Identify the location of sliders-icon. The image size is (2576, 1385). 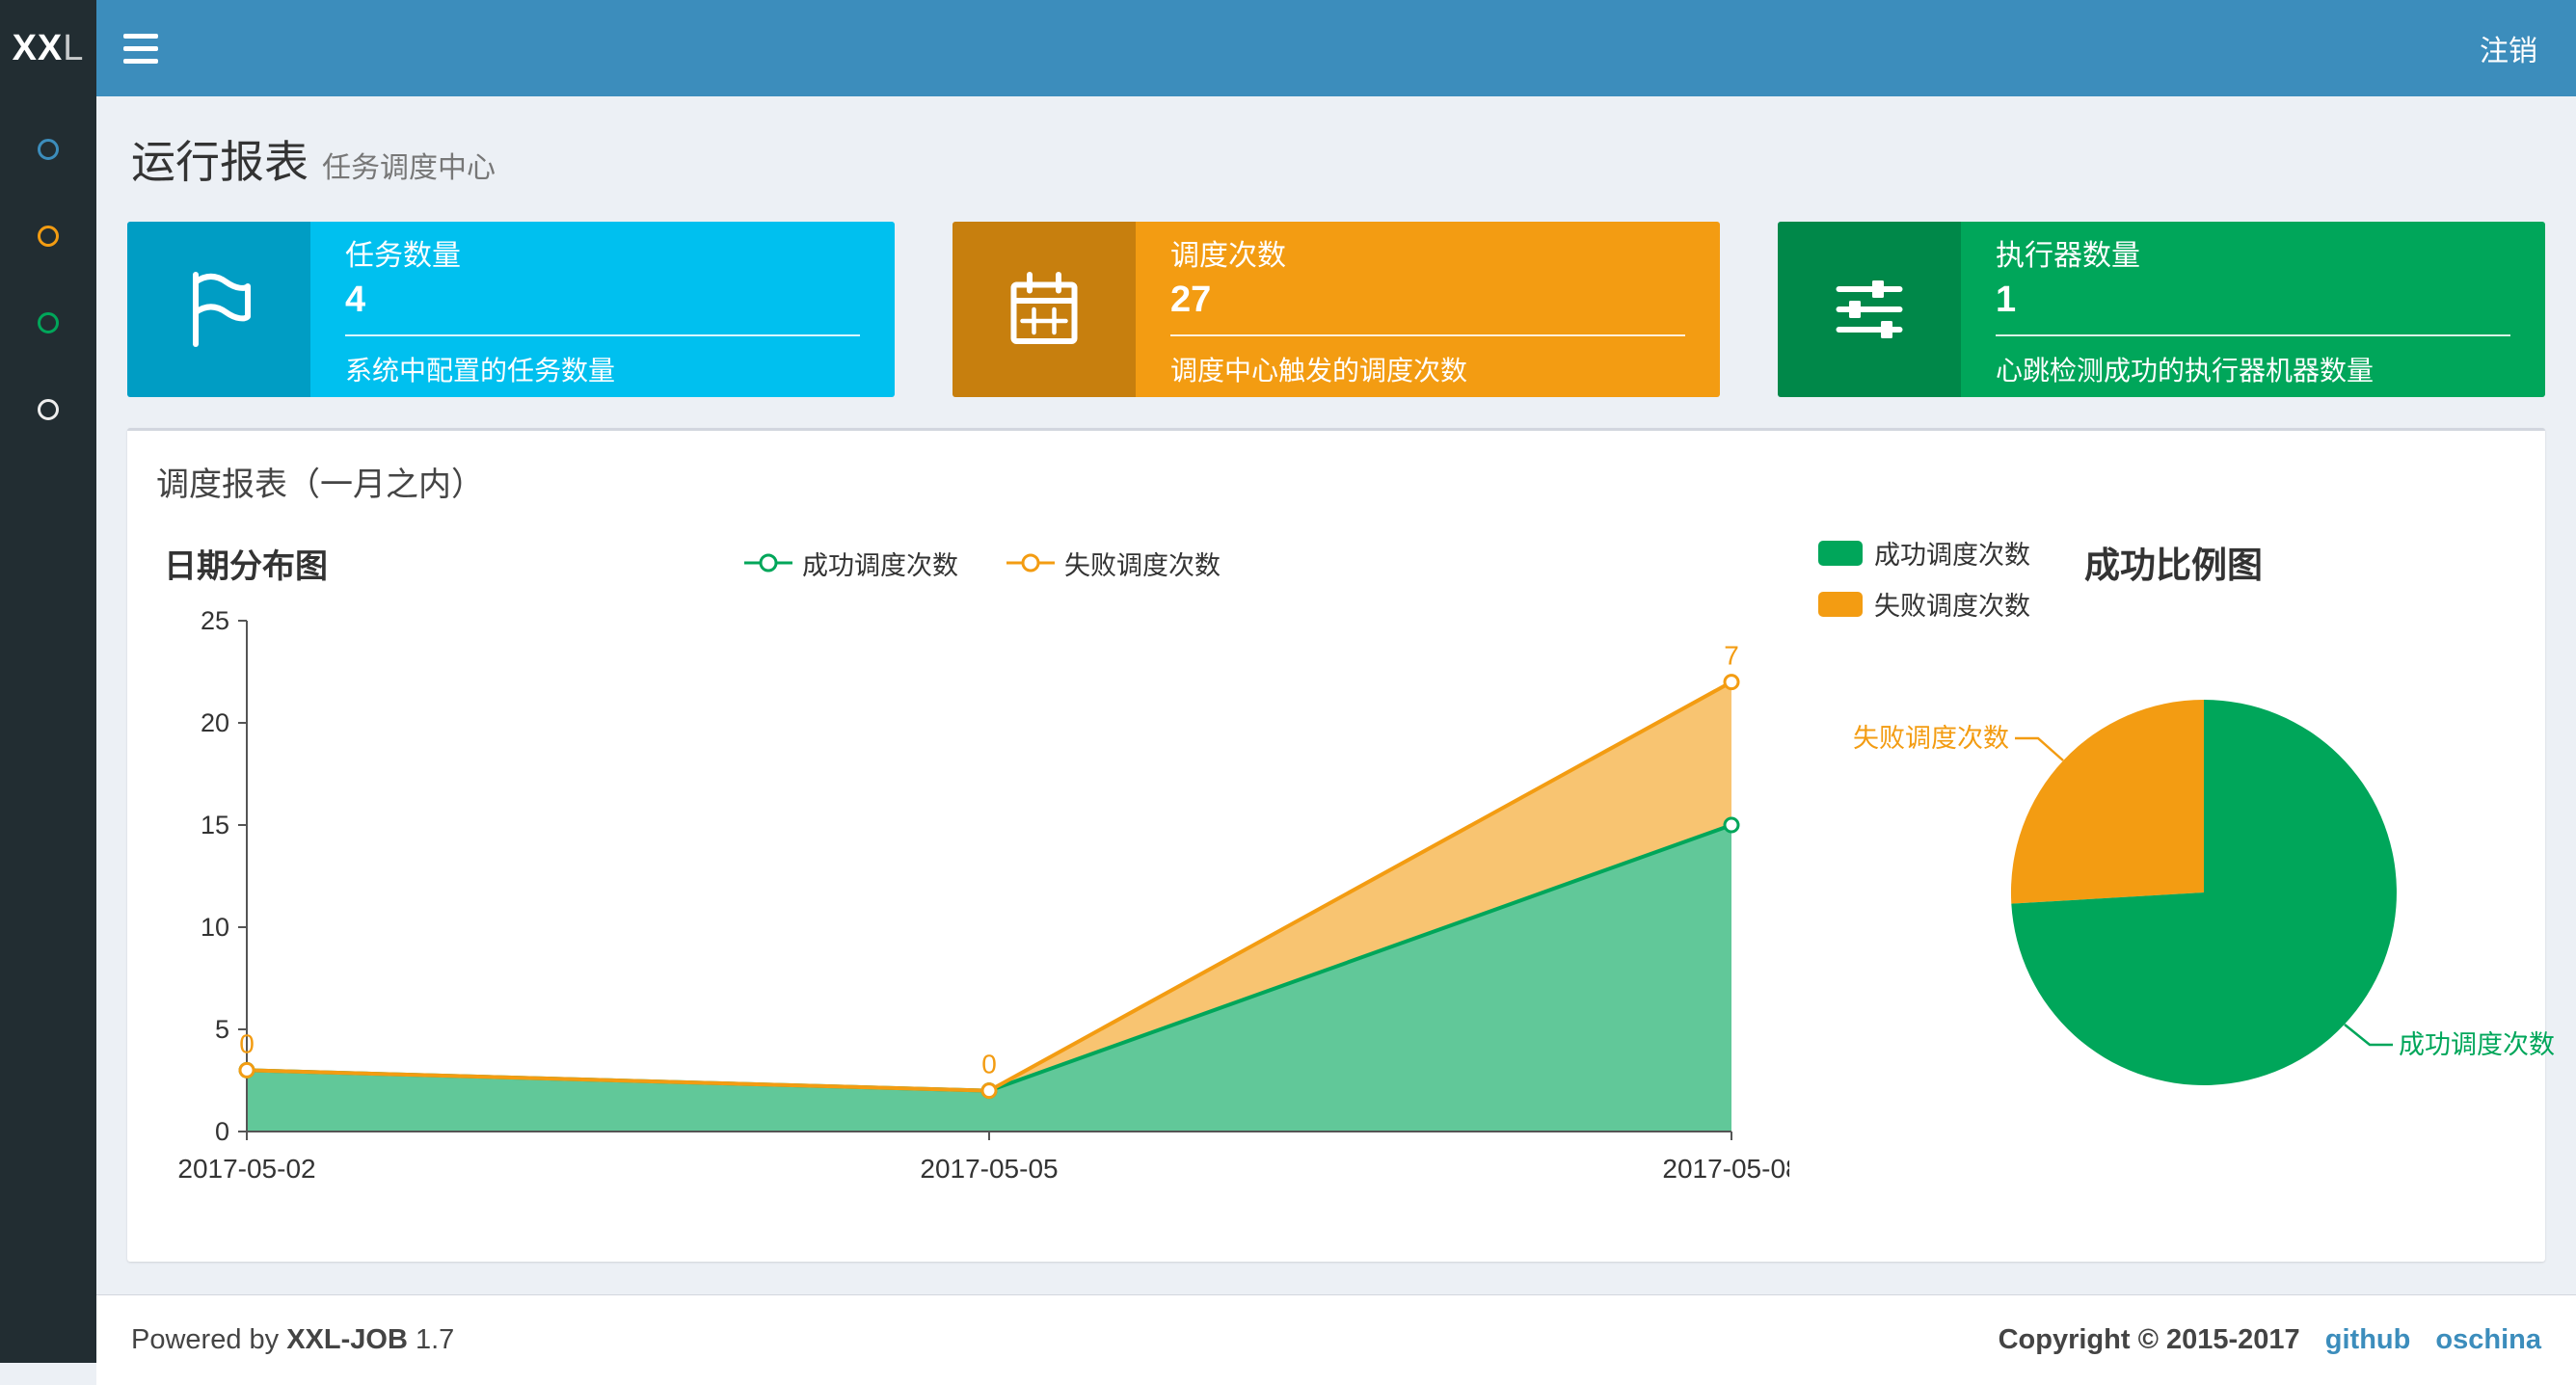
(1870, 309).